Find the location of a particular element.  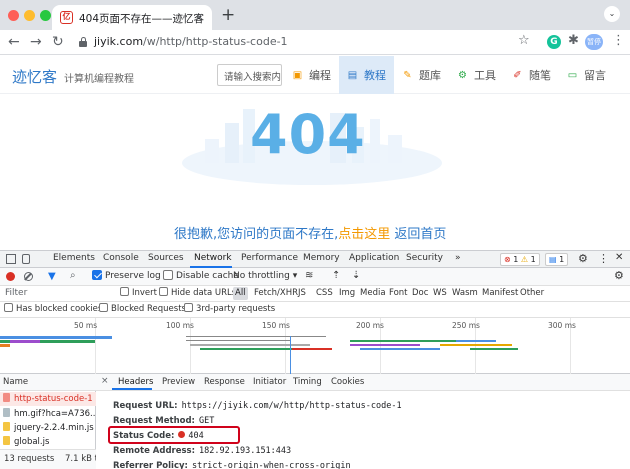

tab-close-icon: × is located at coordinates (199, 16).